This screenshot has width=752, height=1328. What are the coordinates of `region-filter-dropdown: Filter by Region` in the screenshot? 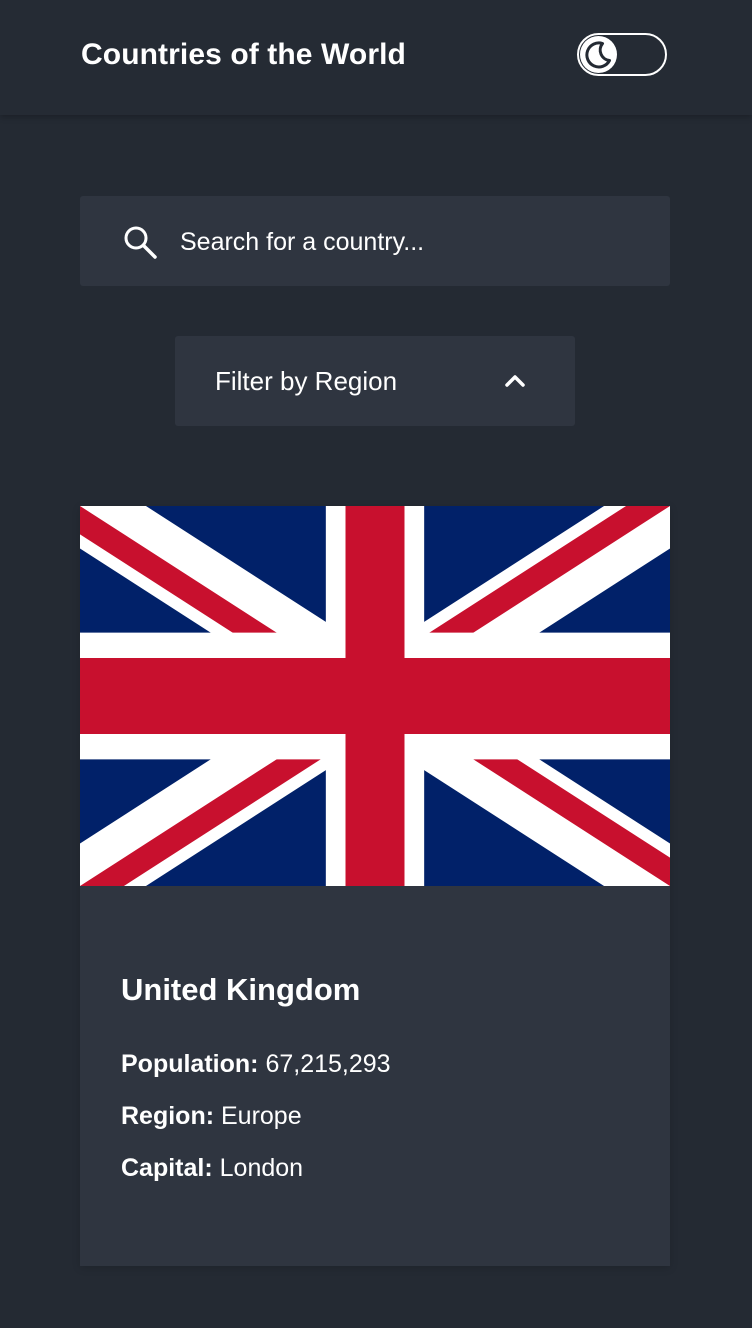 It's located at (375, 381).